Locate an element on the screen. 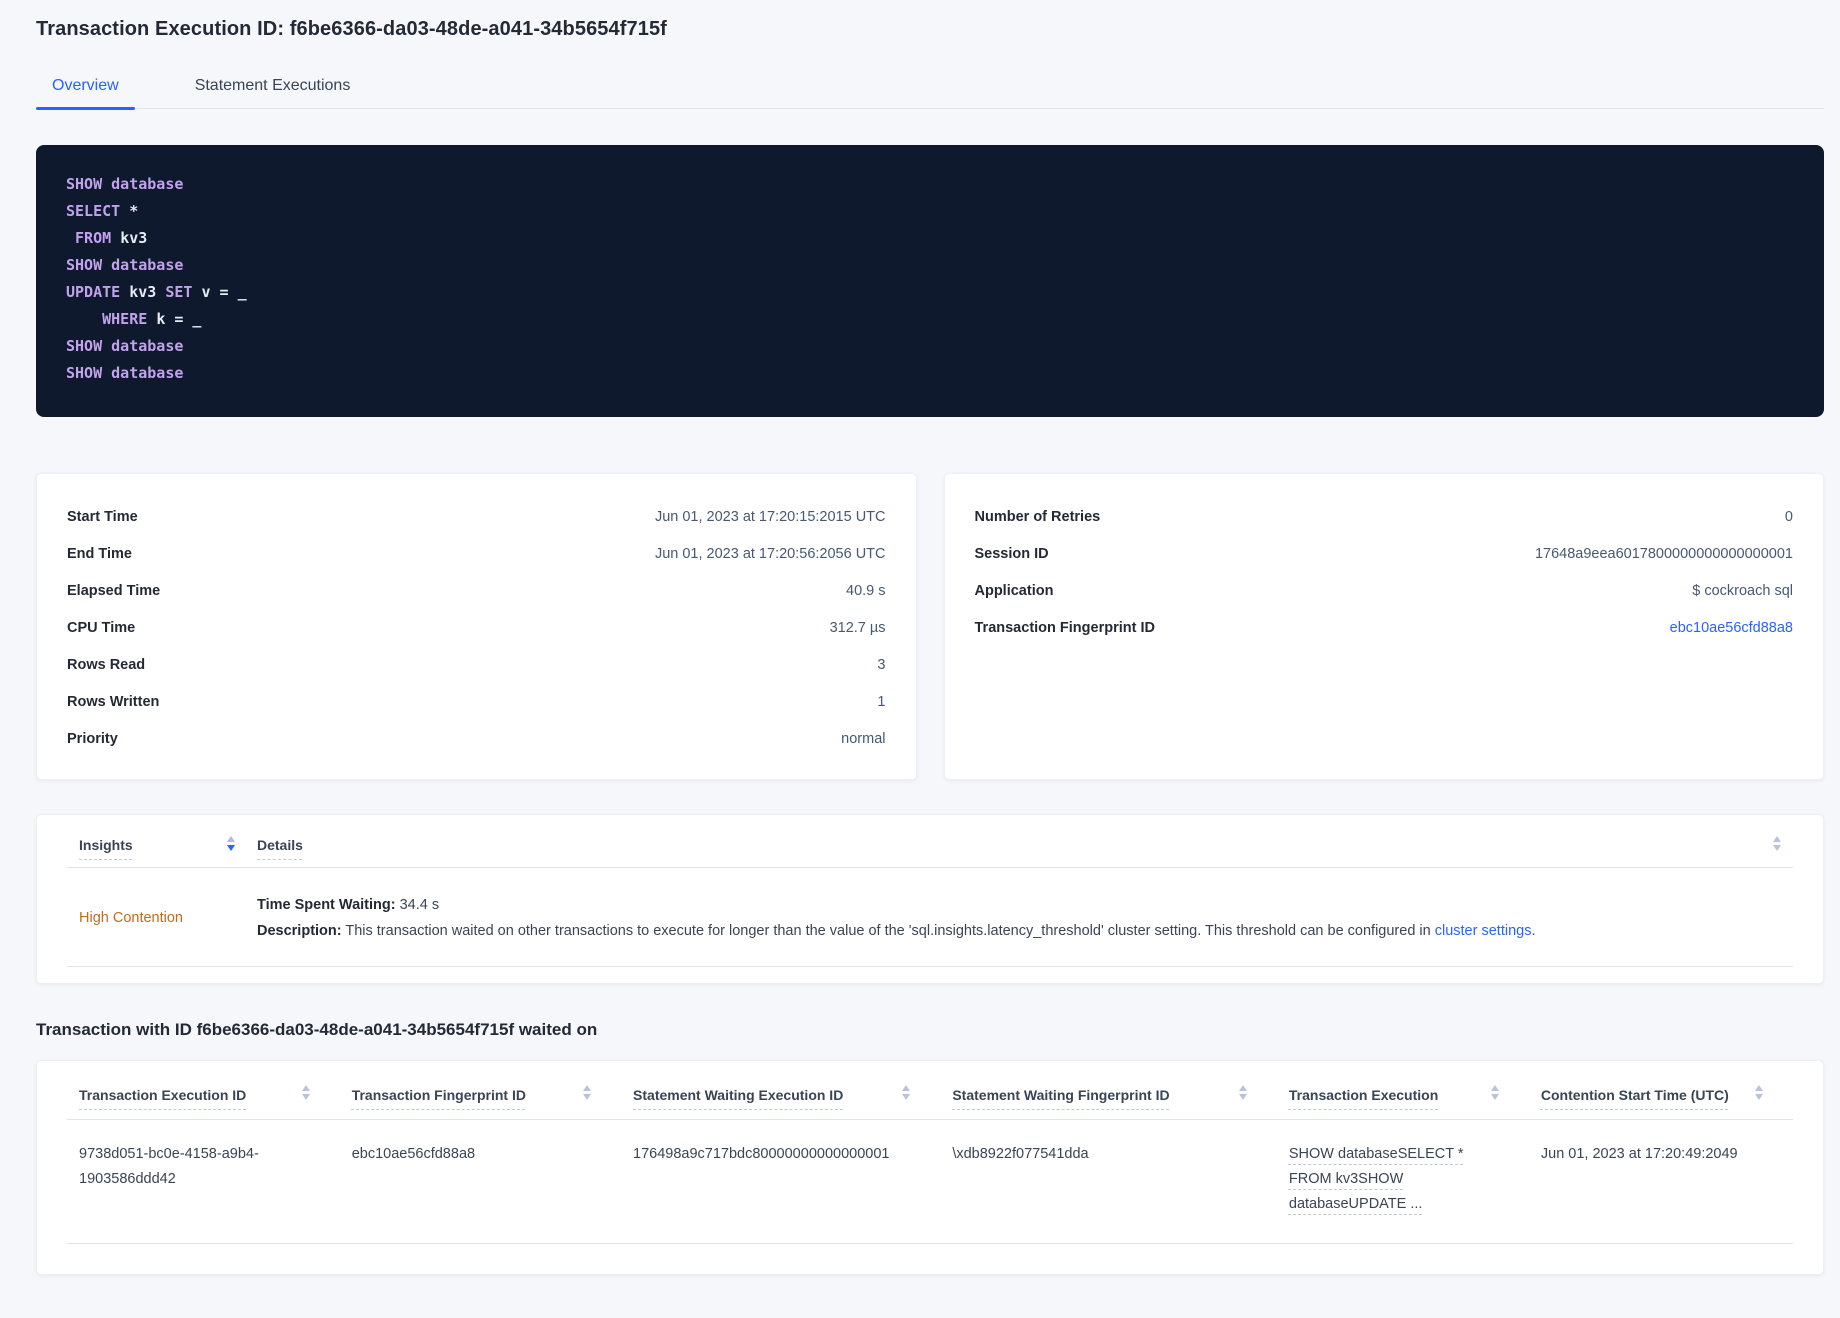 This screenshot has width=1840, height=1318. row-label: CPU Time is located at coordinates (101, 627).